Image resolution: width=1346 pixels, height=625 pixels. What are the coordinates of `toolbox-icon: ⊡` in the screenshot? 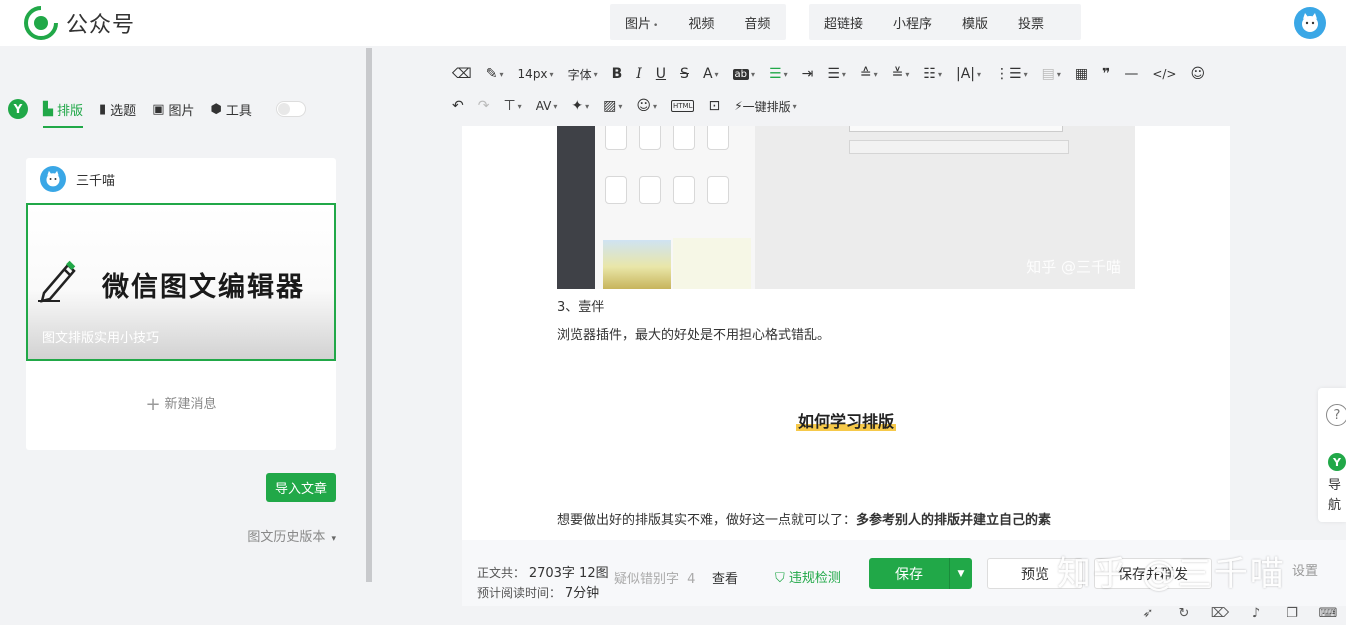 It's located at (714, 106).